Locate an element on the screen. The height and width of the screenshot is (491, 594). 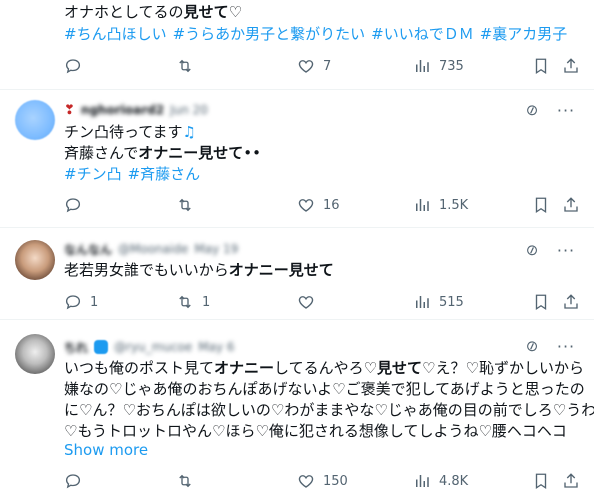
show-more-link: Show more is located at coordinates (106, 450).